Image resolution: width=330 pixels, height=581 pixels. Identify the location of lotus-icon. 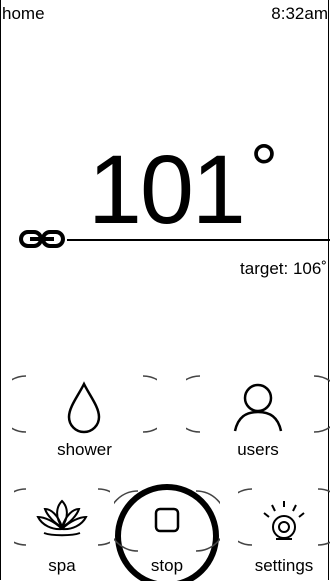
(62, 518).